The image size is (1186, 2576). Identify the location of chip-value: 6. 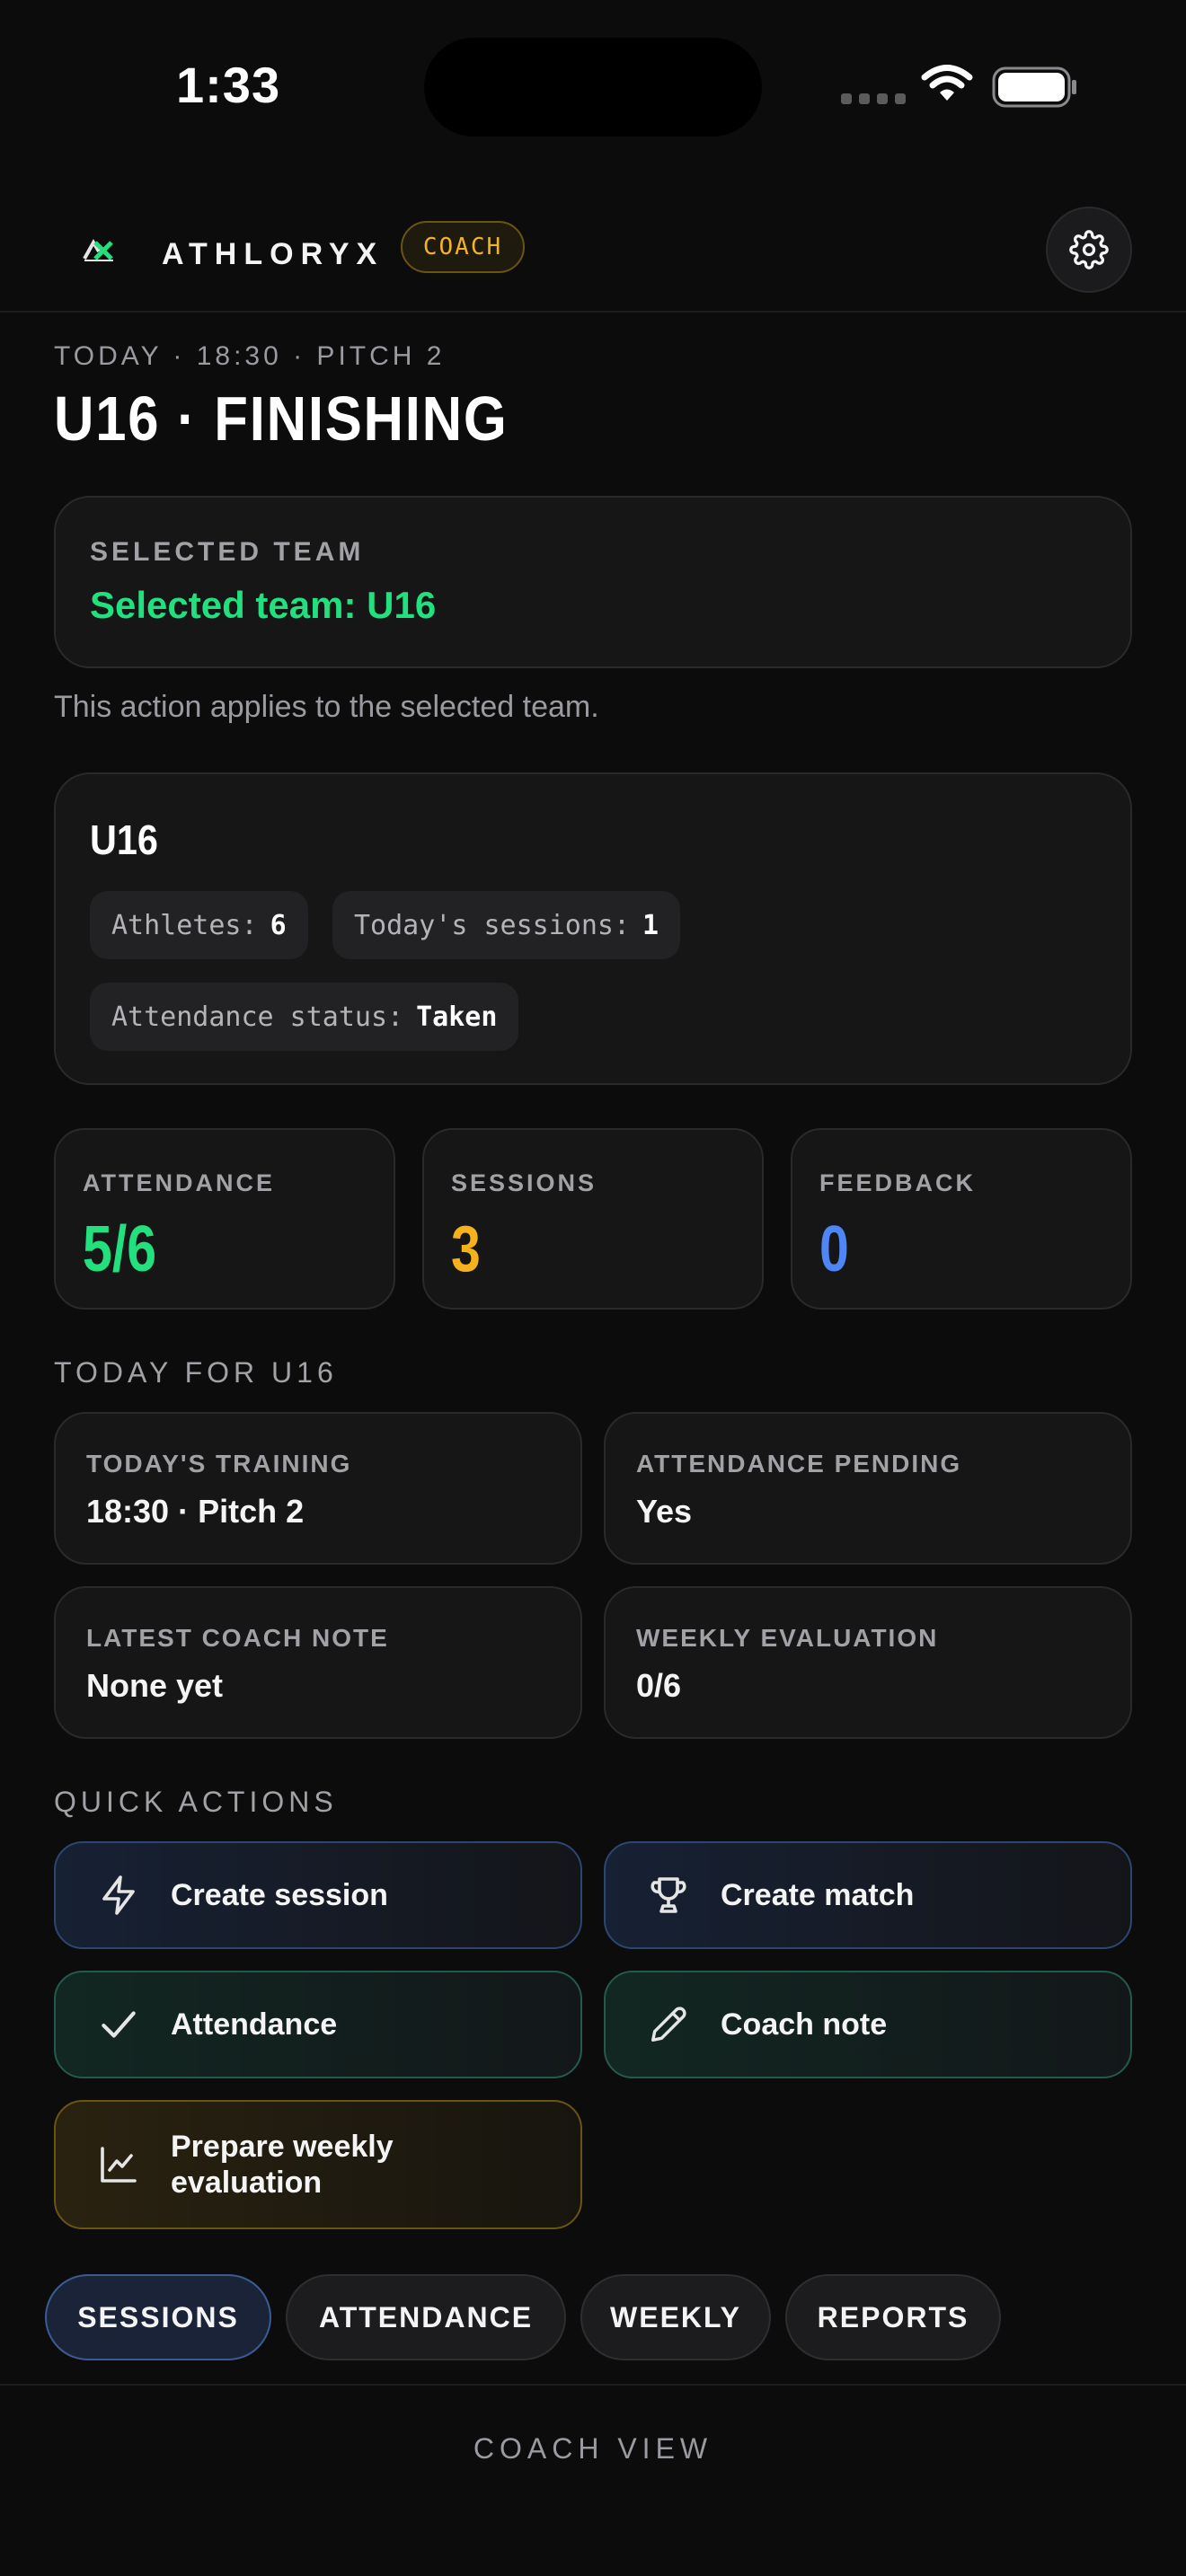
(278, 925).